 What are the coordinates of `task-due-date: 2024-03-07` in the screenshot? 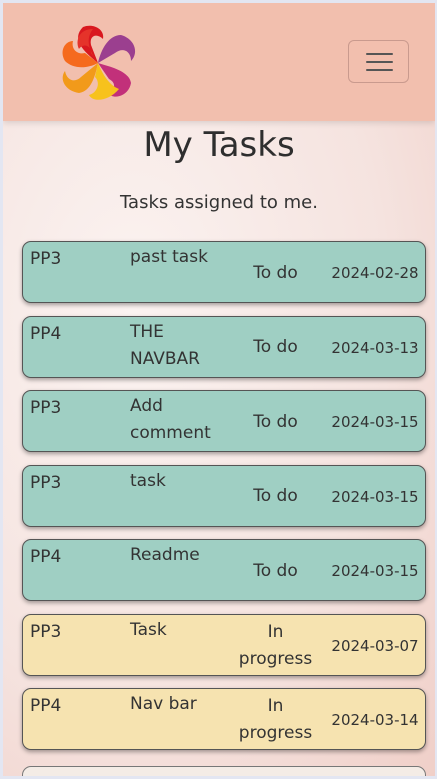 It's located at (375, 645).